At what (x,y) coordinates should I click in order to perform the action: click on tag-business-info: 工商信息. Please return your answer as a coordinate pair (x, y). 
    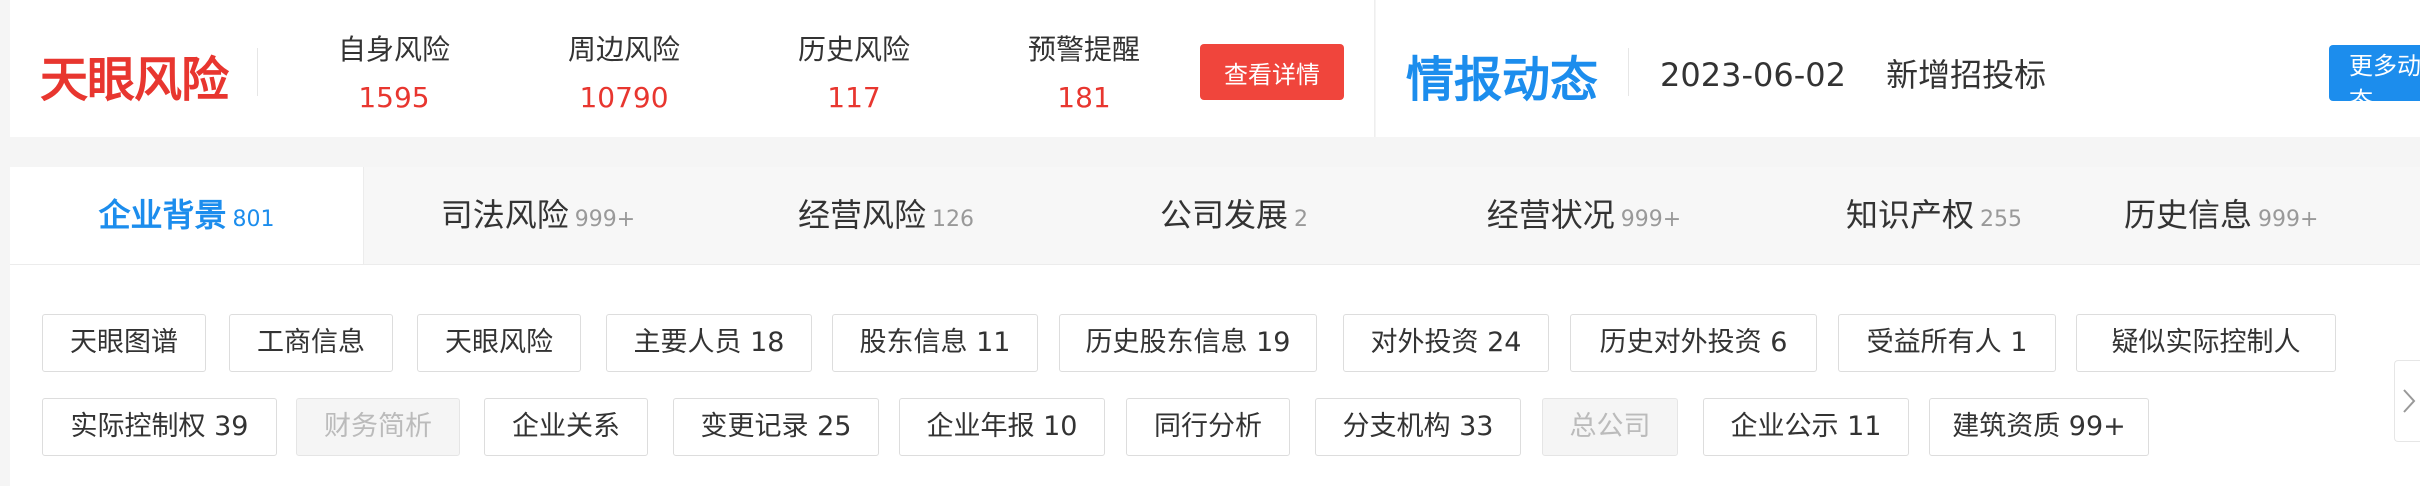
    Looking at the image, I should click on (311, 343).